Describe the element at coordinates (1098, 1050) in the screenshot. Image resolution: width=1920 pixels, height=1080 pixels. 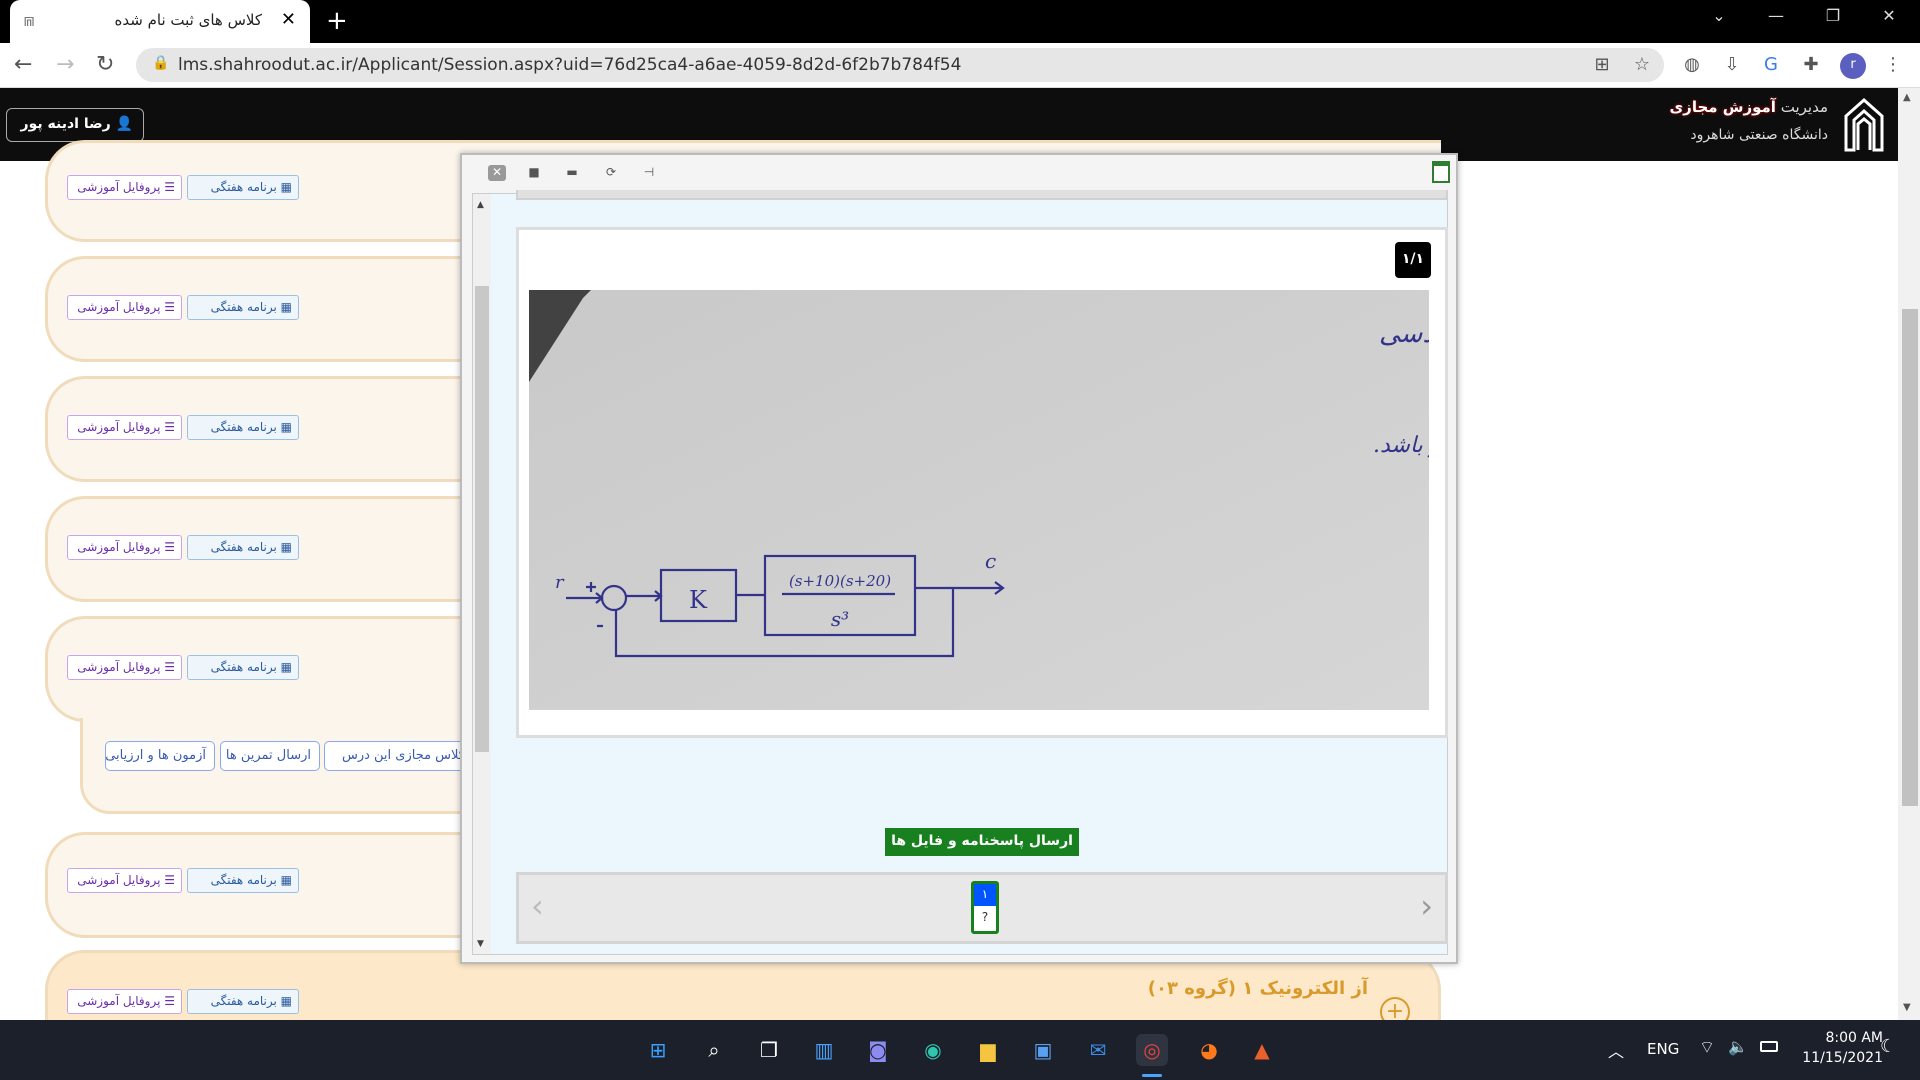
I see `mail-icon: ✉` at that location.